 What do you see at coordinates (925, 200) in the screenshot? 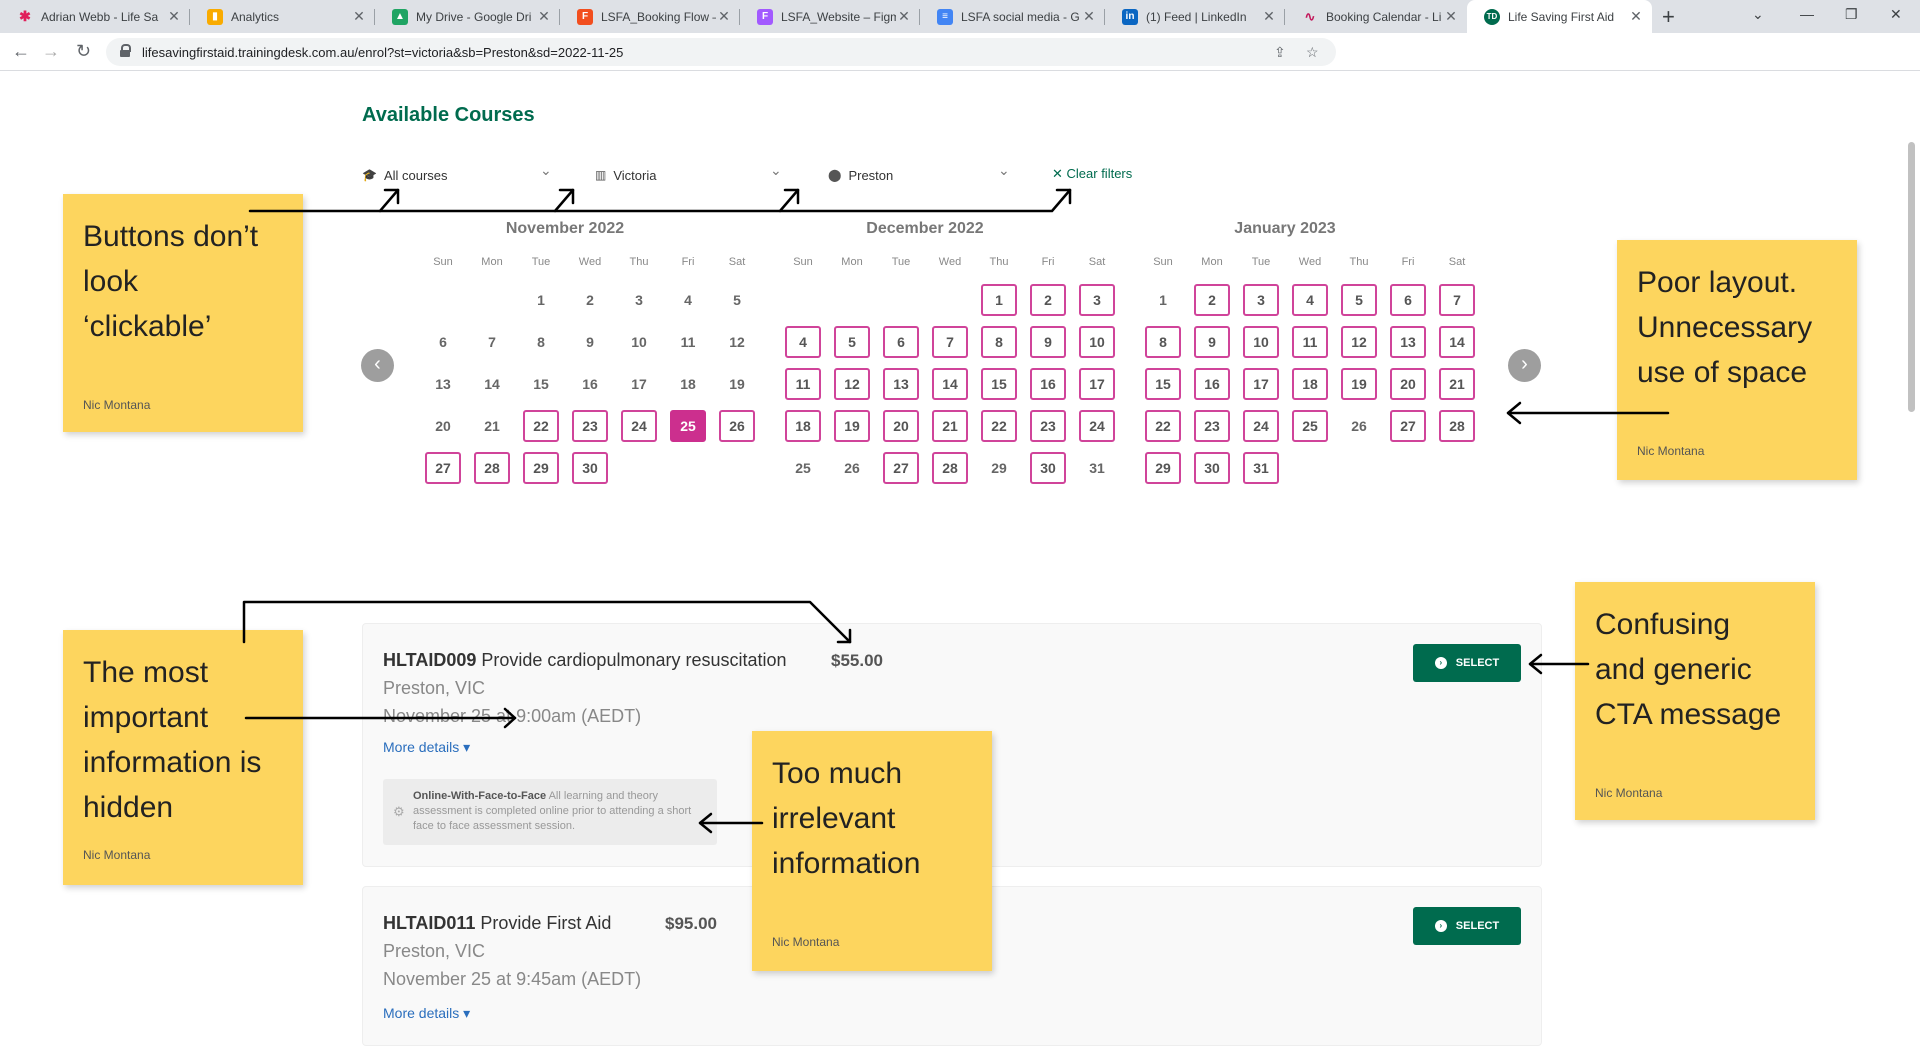
I see `arrow-to-clear-filters` at bounding box center [925, 200].